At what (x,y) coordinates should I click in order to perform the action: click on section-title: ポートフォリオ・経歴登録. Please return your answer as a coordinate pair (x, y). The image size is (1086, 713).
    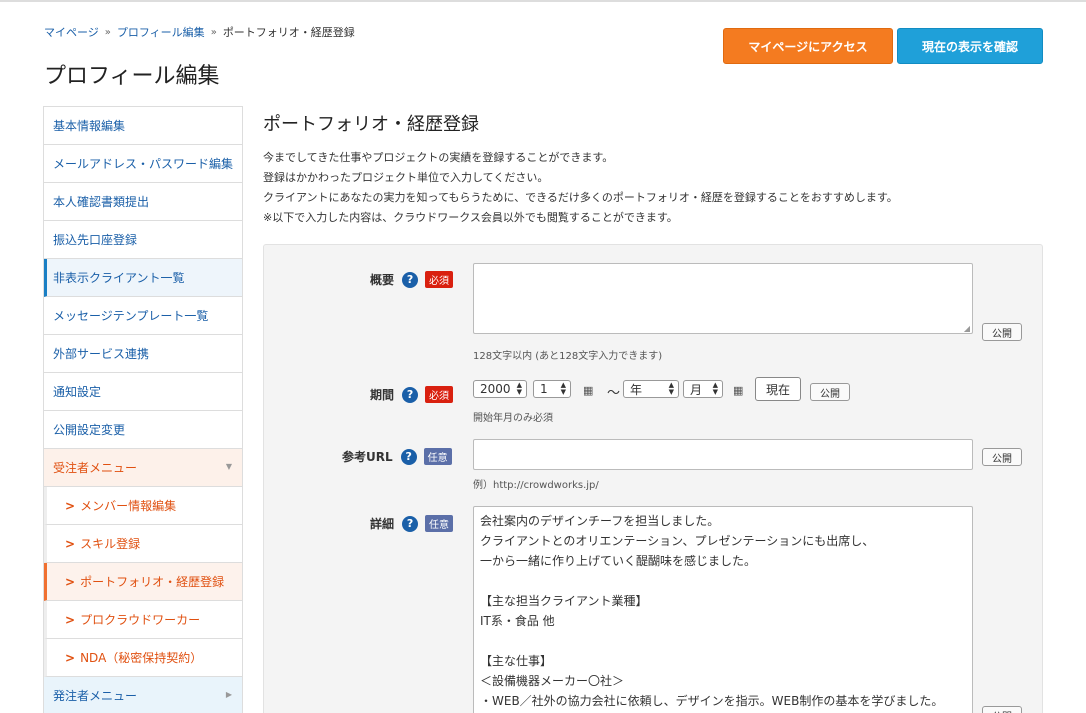
    Looking at the image, I should click on (371, 124).